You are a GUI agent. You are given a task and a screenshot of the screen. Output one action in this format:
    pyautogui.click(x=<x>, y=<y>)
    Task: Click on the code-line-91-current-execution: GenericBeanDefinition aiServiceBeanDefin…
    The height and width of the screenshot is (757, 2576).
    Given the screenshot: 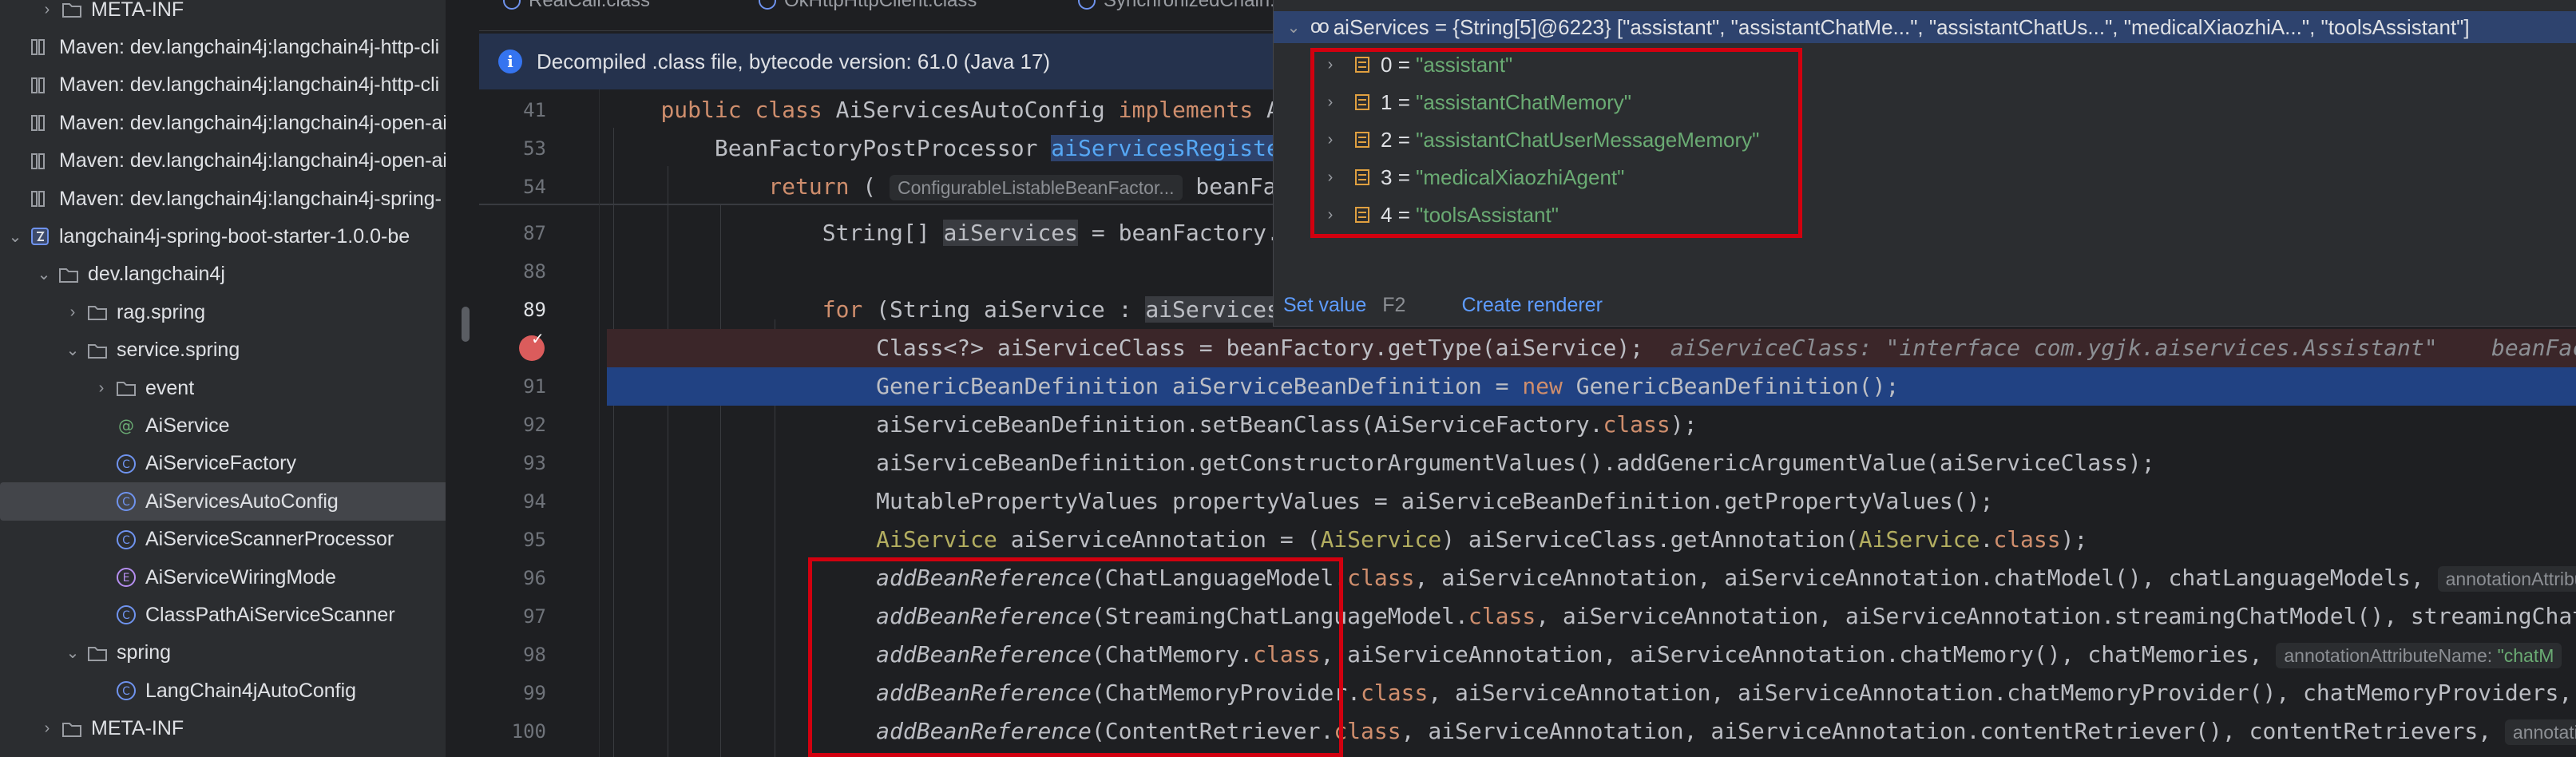 What is the action you would take?
    pyautogui.click(x=1591, y=386)
    